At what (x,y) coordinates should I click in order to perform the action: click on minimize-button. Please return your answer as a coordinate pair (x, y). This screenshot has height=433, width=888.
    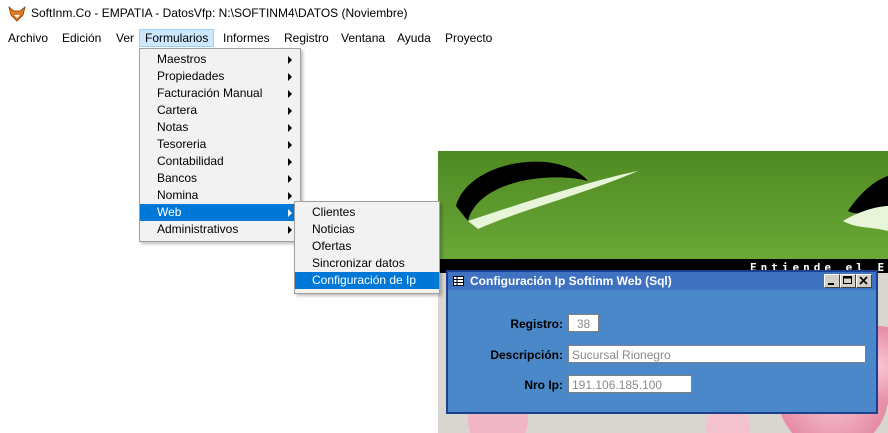
    Looking at the image, I should click on (832, 281).